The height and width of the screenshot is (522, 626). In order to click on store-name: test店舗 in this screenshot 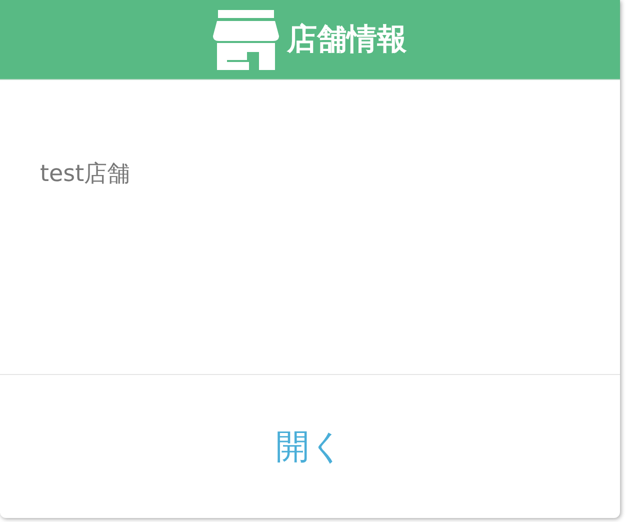, I will do `click(85, 174)`.